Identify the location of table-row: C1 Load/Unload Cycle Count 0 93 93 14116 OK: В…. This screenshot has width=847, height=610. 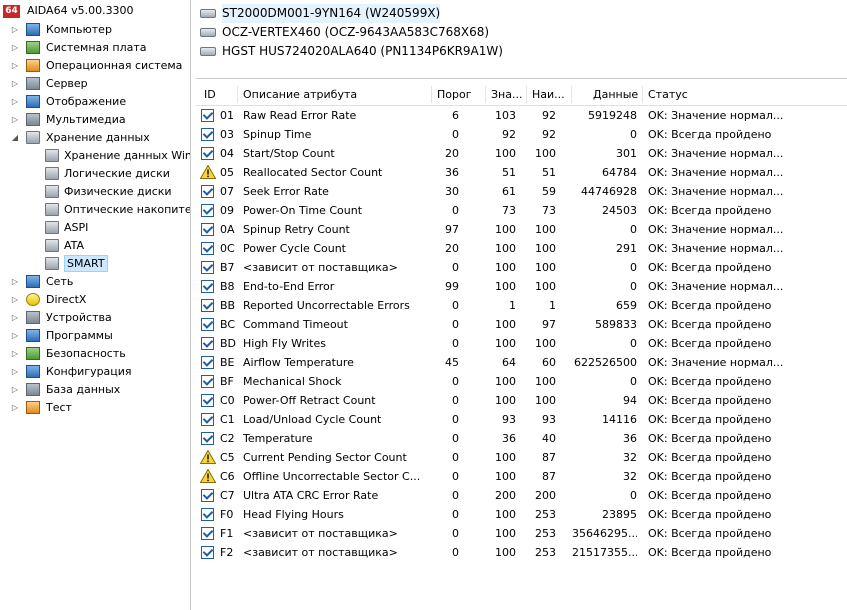
(521, 419).